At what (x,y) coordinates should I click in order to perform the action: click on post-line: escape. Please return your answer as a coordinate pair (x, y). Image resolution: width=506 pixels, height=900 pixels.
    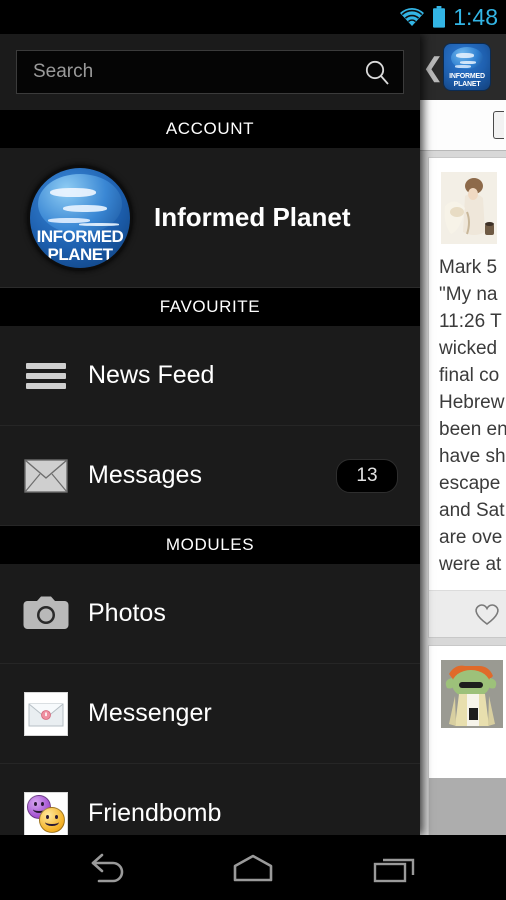
    Looking at the image, I should click on (470, 483).